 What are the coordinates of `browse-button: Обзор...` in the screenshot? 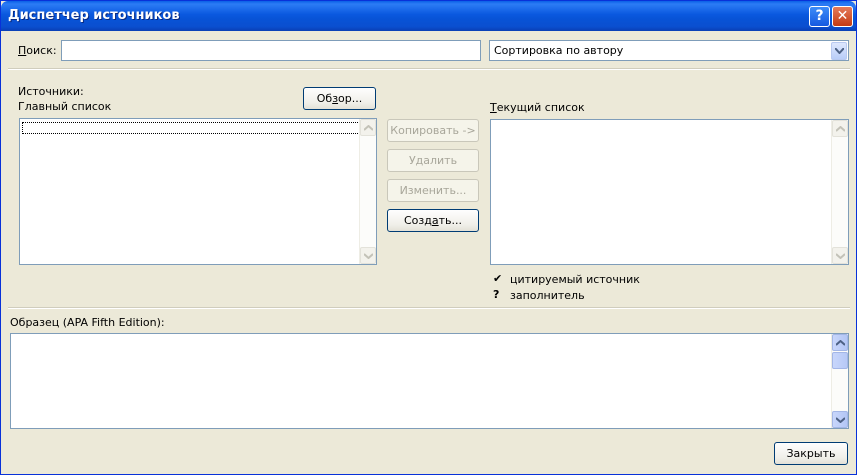 It's located at (339, 98).